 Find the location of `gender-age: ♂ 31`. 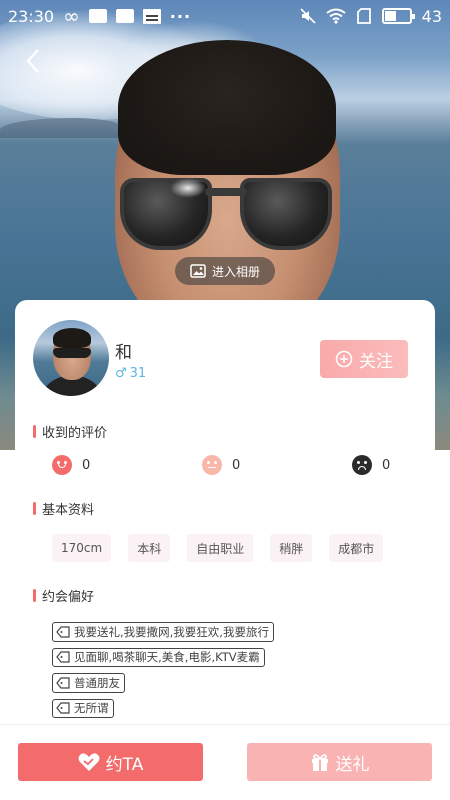

gender-age: ♂ 31 is located at coordinates (130, 373).